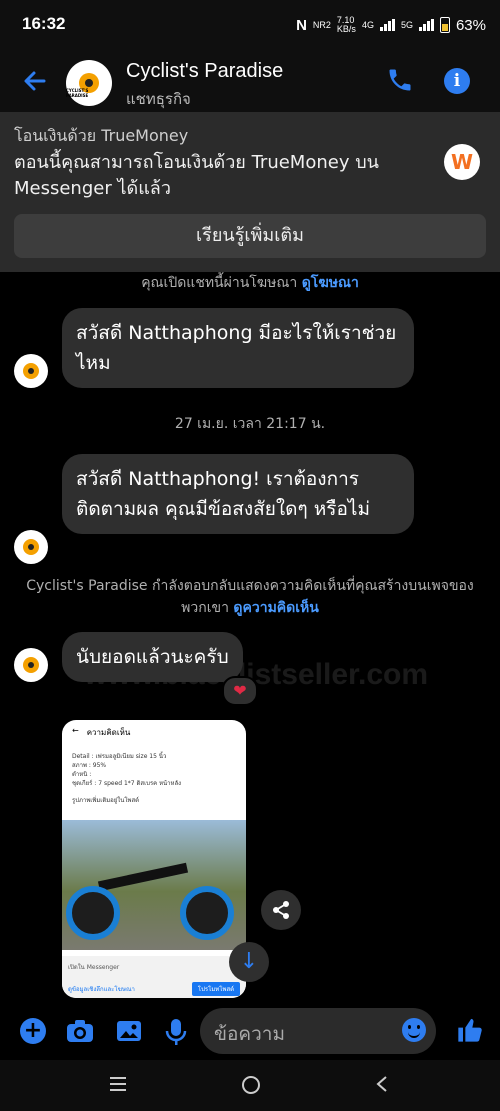 The width and height of the screenshot is (500, 1111). What do you see at coordinates (249, 962) in the screenshot?
I see `scroll-down-arrow-icon: ↓` at bounding box center [249, 962].